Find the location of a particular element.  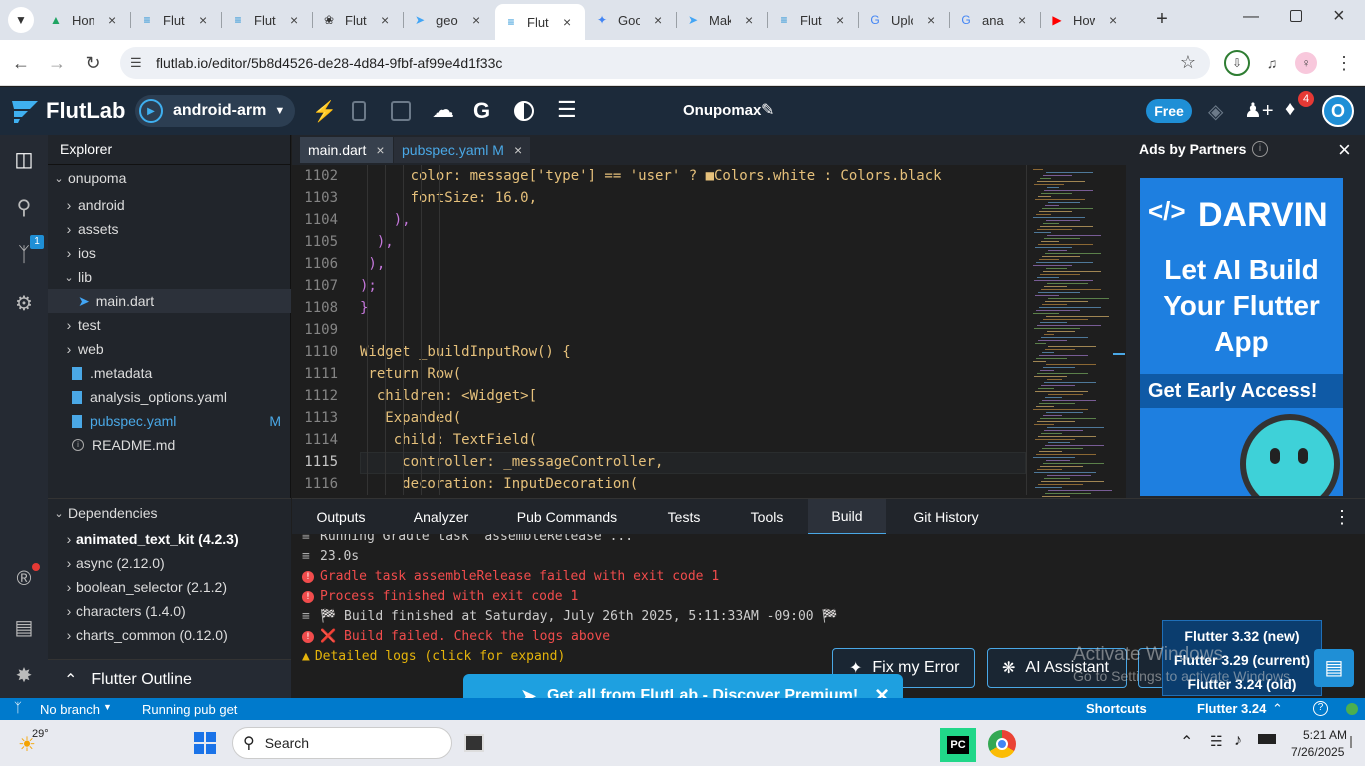

tab-search-button: ▼ is located at coordinates (21, 20).